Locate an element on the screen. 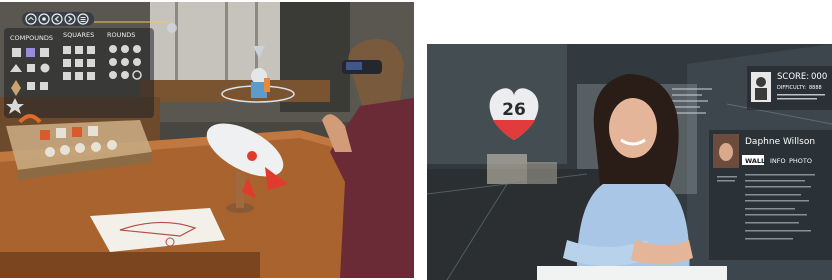 The height and width of the screenshot is (280, 832). tab-info: INFO is located at coordinates (778, 161).